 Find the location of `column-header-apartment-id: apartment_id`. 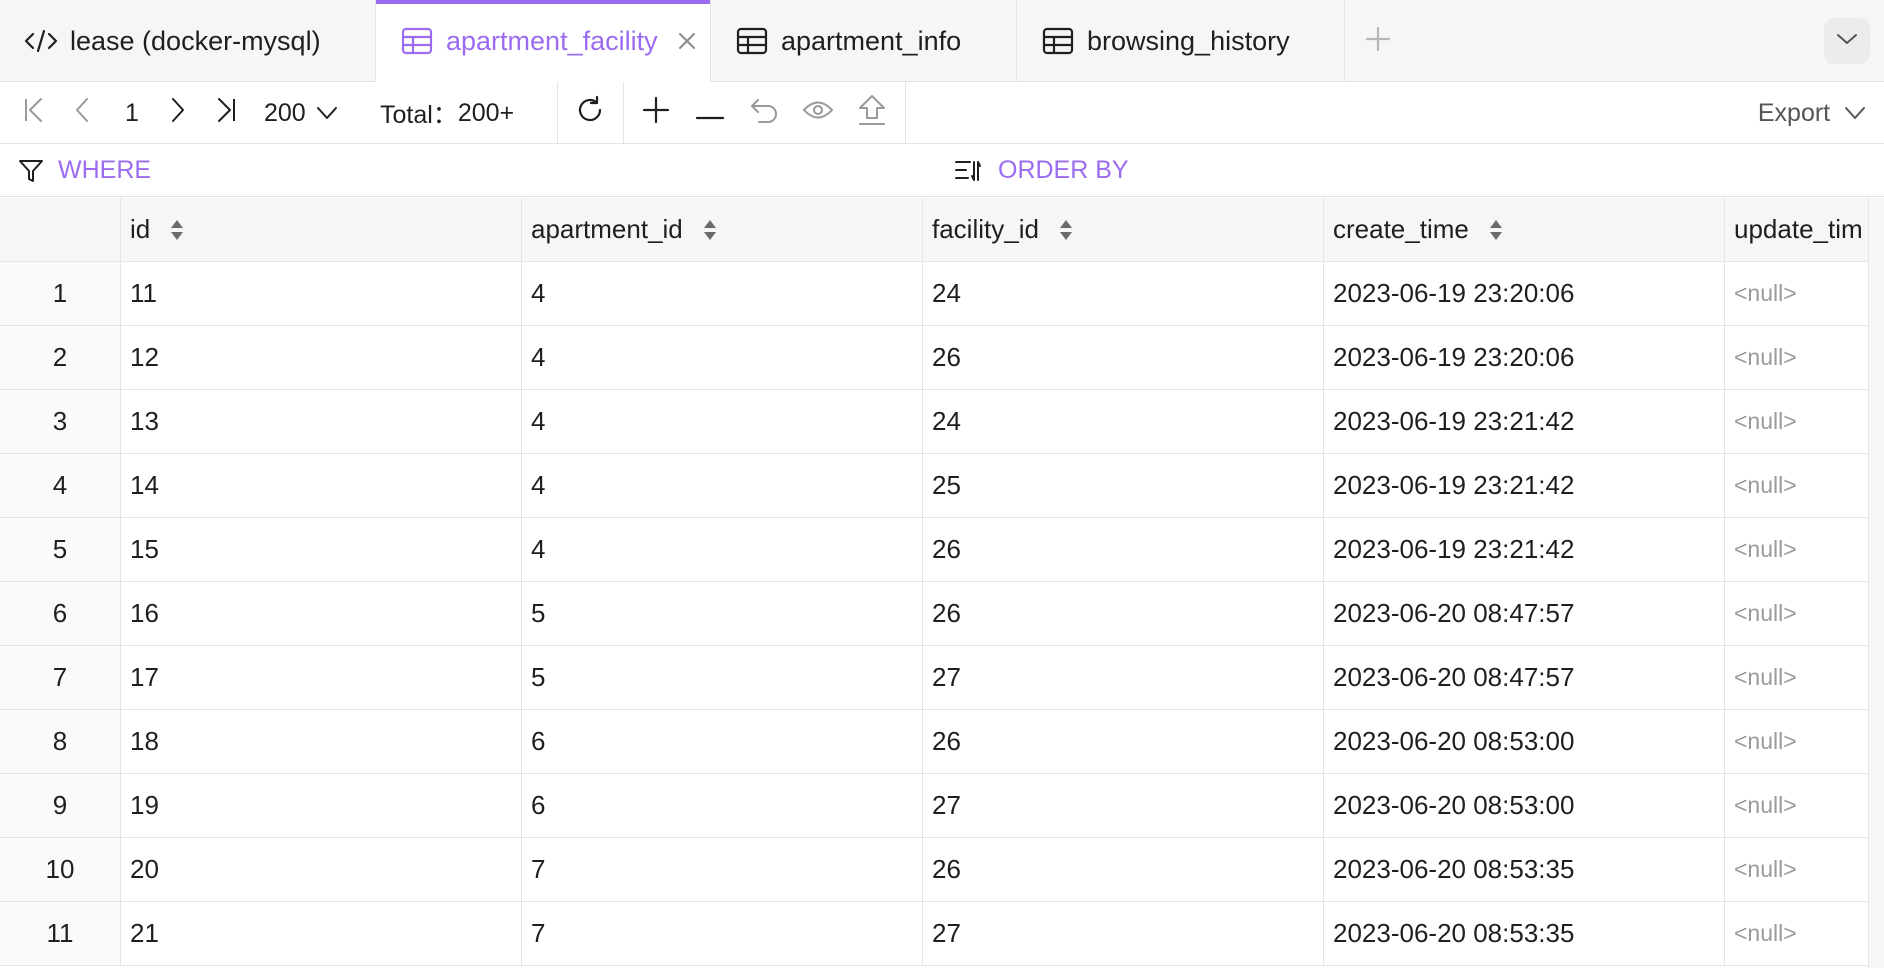

column-header-apartment-id: apartment_id is located at coordinates (722, 229).